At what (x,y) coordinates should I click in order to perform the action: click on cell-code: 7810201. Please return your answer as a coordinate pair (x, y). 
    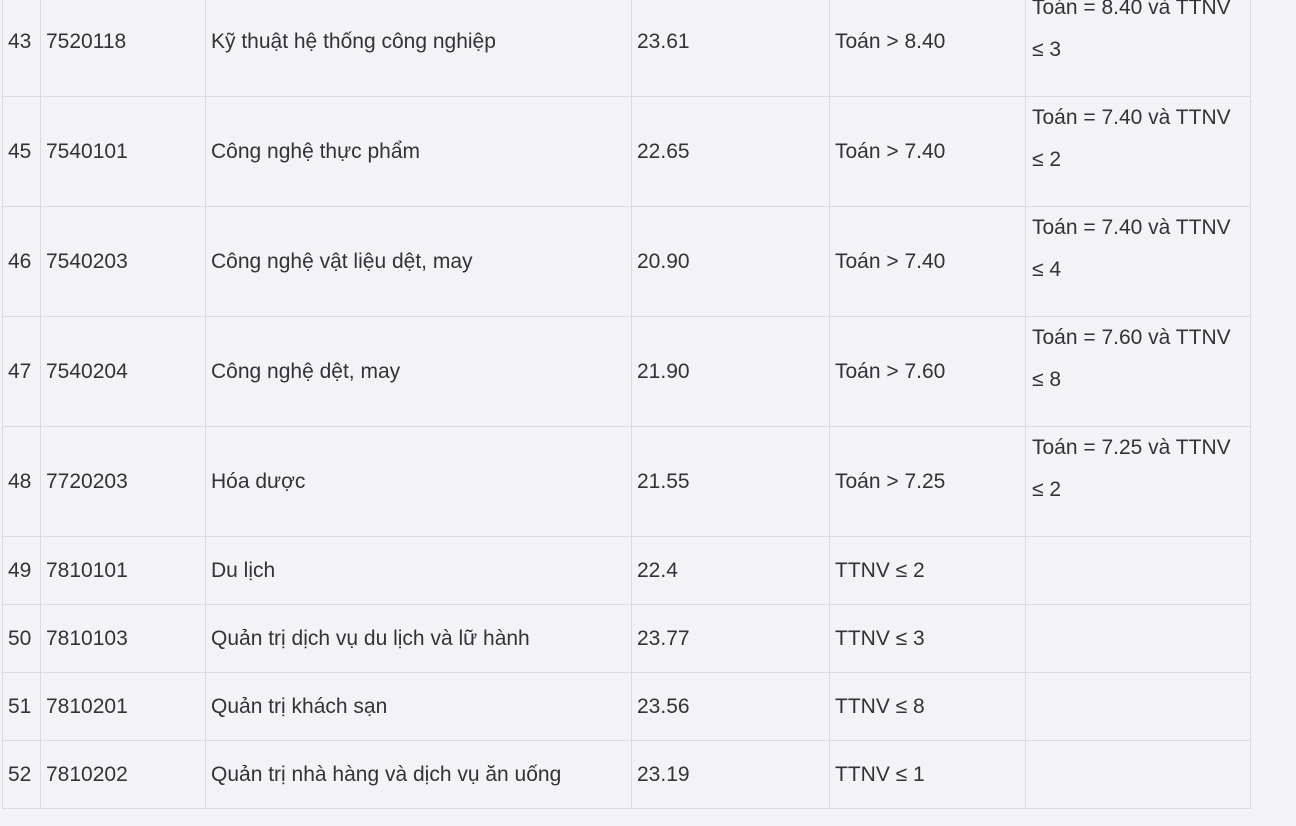
    Looking at the image, I should click on (123, 706).